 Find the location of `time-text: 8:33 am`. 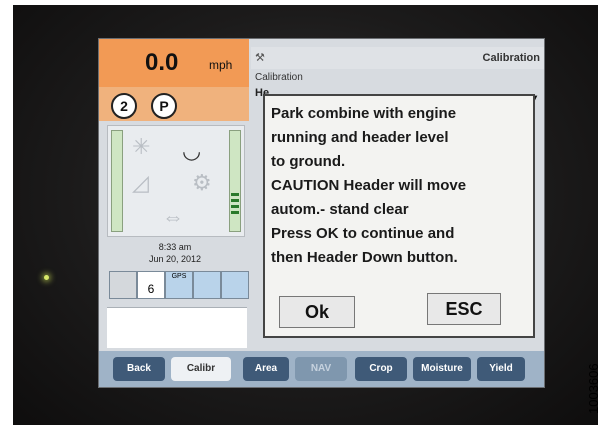

time-text: 8:33 am is located at coordinates (175, 247).